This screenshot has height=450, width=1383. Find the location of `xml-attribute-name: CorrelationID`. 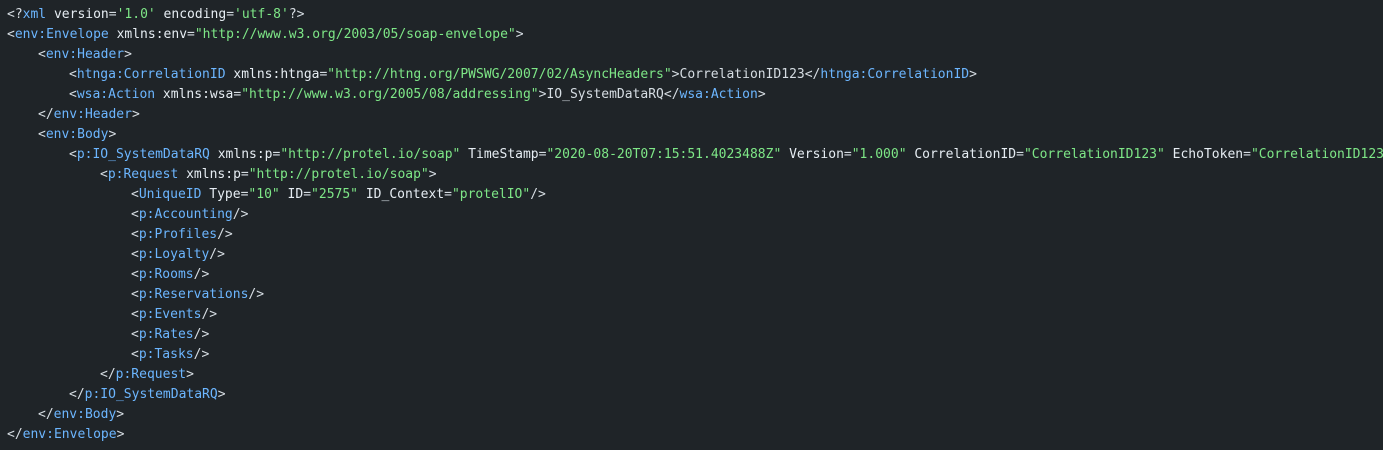

xml-attribute-name: CorrelationID is located at coordinates (961, 154).